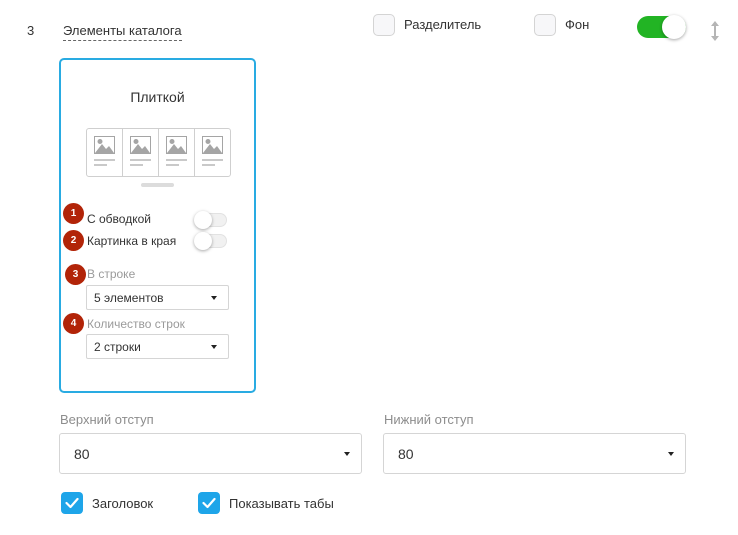 The height and width of the screenshot is (535, 738). What do you see at coordinates (406, 454) in the screenshot?
I see `bottom-padding-value: 80` at bounding box center [406, 454].